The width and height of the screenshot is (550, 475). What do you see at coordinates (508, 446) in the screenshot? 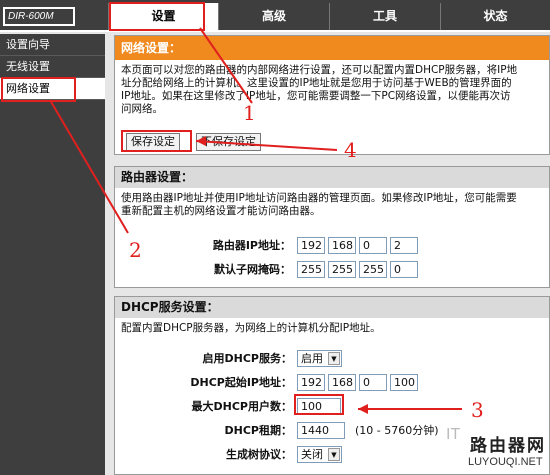
I see `watermark-site-name: 路由器网` at bounding box center [508, 446].